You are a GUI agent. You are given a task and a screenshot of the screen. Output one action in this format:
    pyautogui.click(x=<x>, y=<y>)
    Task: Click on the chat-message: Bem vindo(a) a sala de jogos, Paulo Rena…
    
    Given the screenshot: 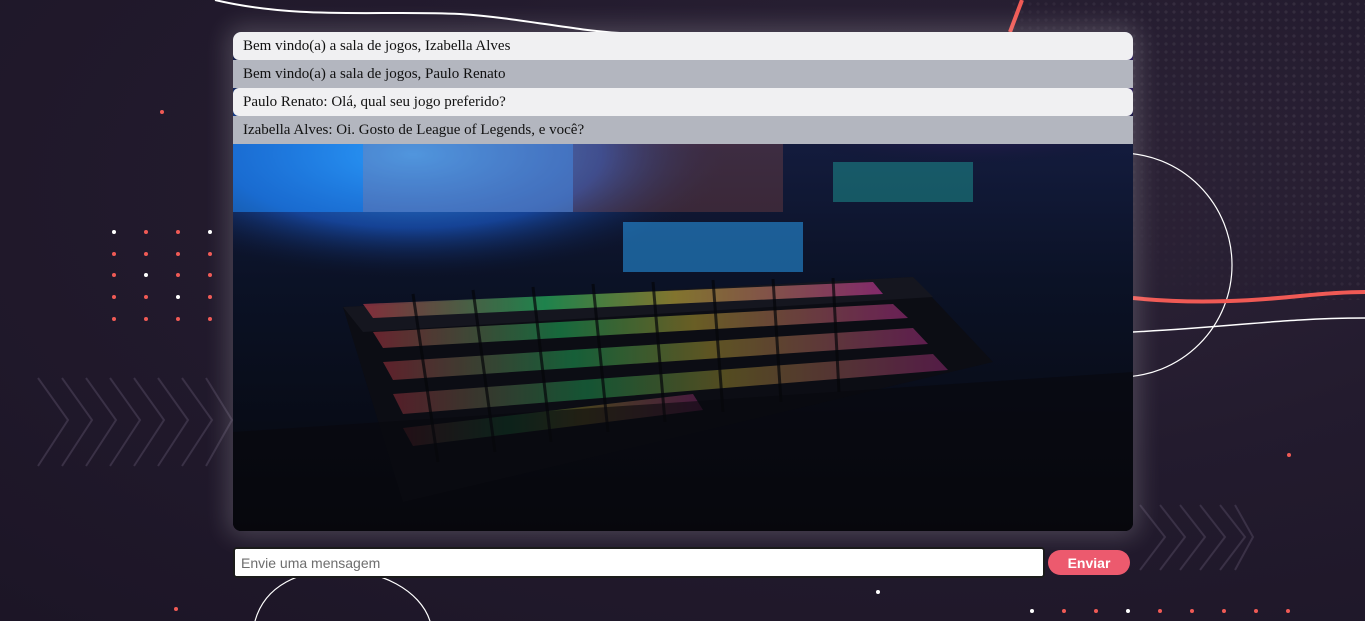 What is the action you would take?
    pyautogui.click(x=683, y=74)
    